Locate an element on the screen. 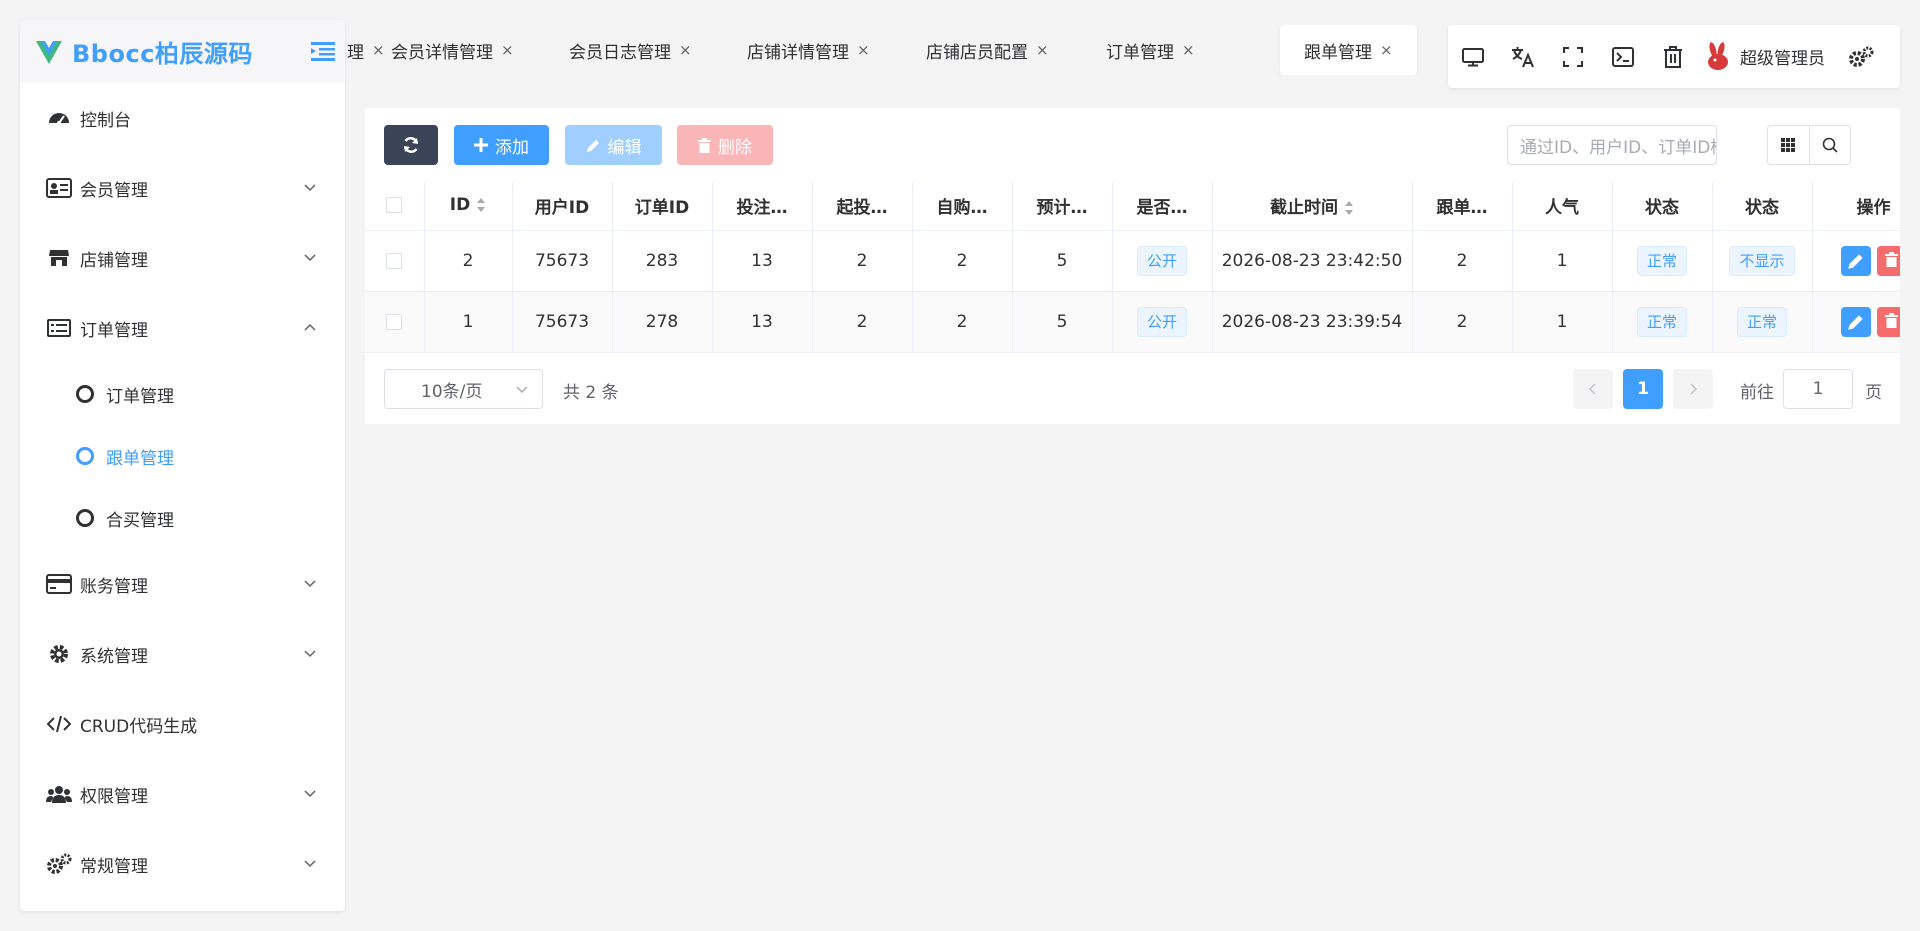 The width and height of the screenshot is (1920, 931). gear-icon is located at coordinates (59, 654).